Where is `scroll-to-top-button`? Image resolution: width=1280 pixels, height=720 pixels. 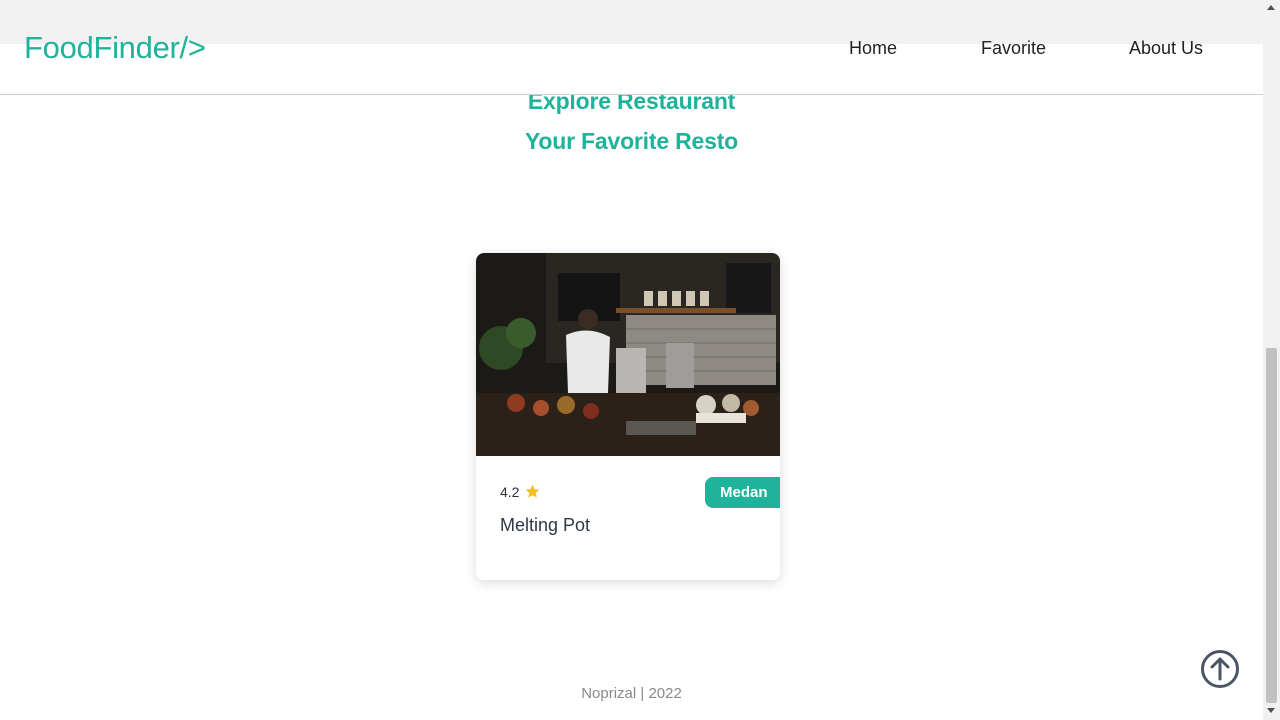 scroll-to-top-button is located at coordinates (1220, 669).